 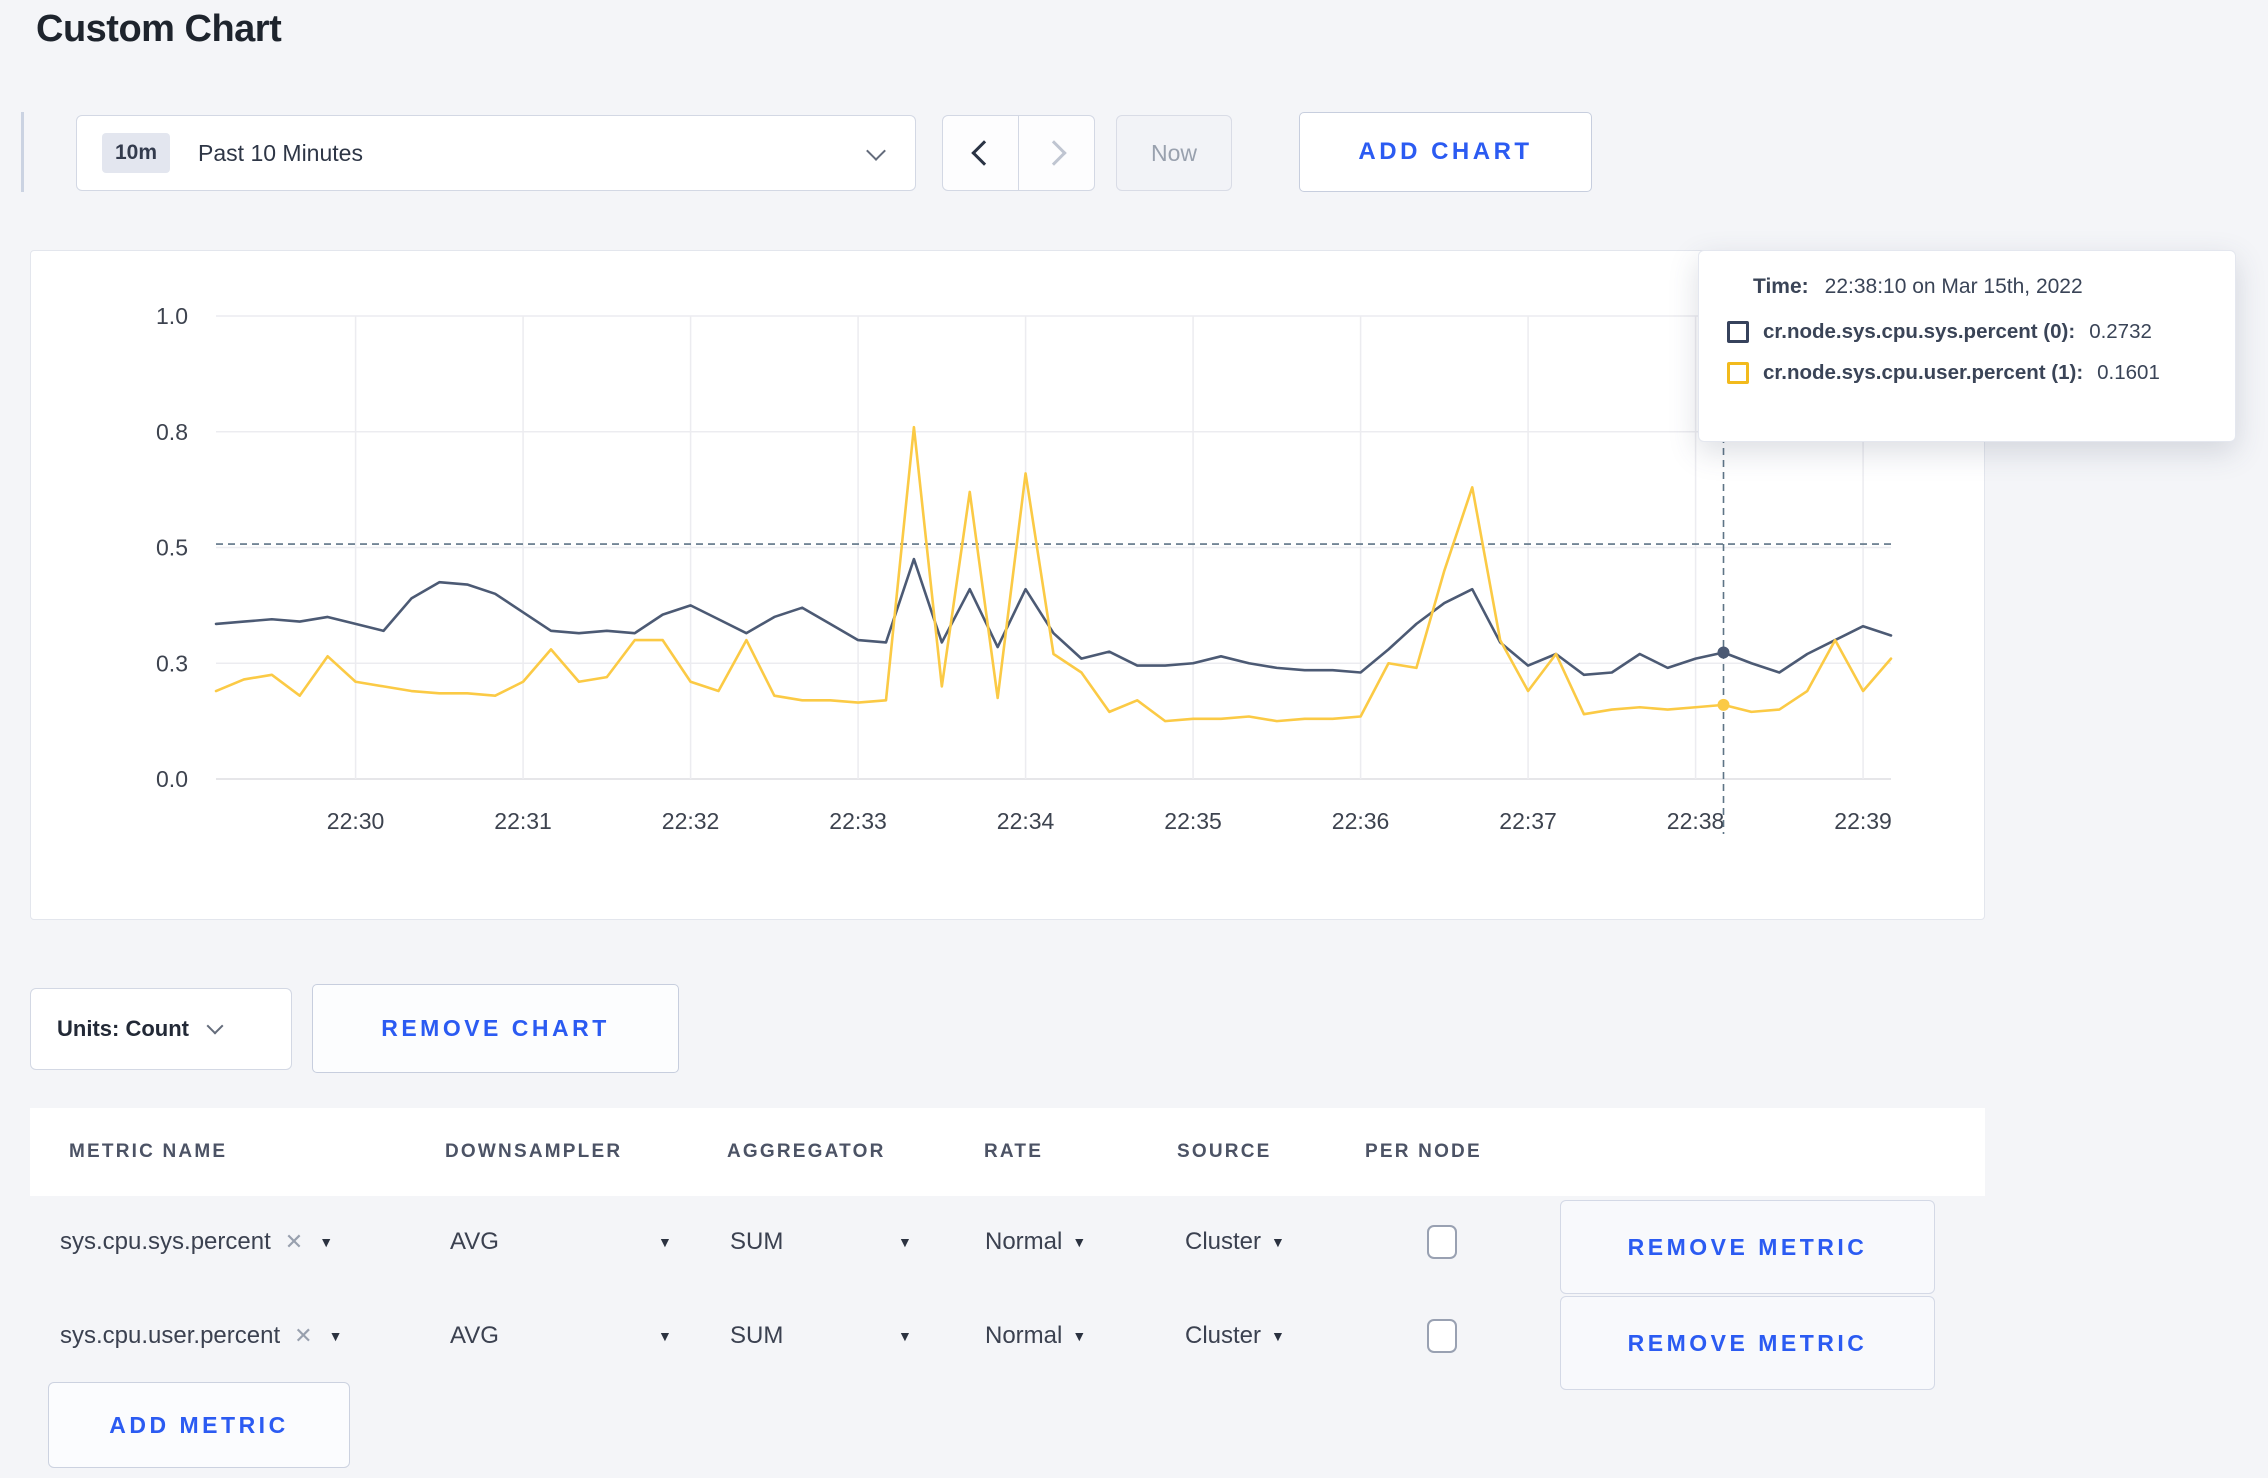 What do you see at coordinates (496, 153) in the screenshot?
I see `time-range-select: 10m Past 10 Minutes` at bounding box center [496, 153].